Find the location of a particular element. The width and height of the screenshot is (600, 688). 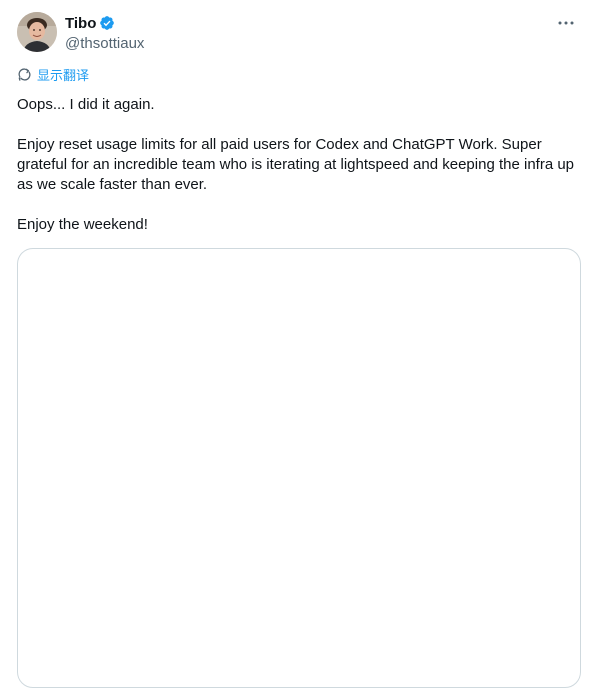

user-handle: @thsottiaux is located at coordinates (104, 44).